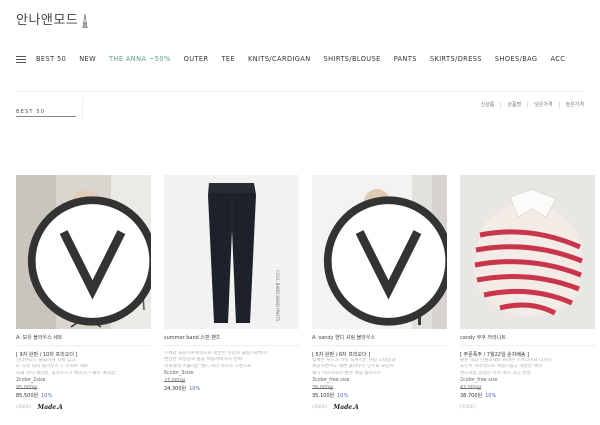  Describe the element at coordinates (575, 104) in the screenshot. I see `sort-price-high: 높은가격` at that location.